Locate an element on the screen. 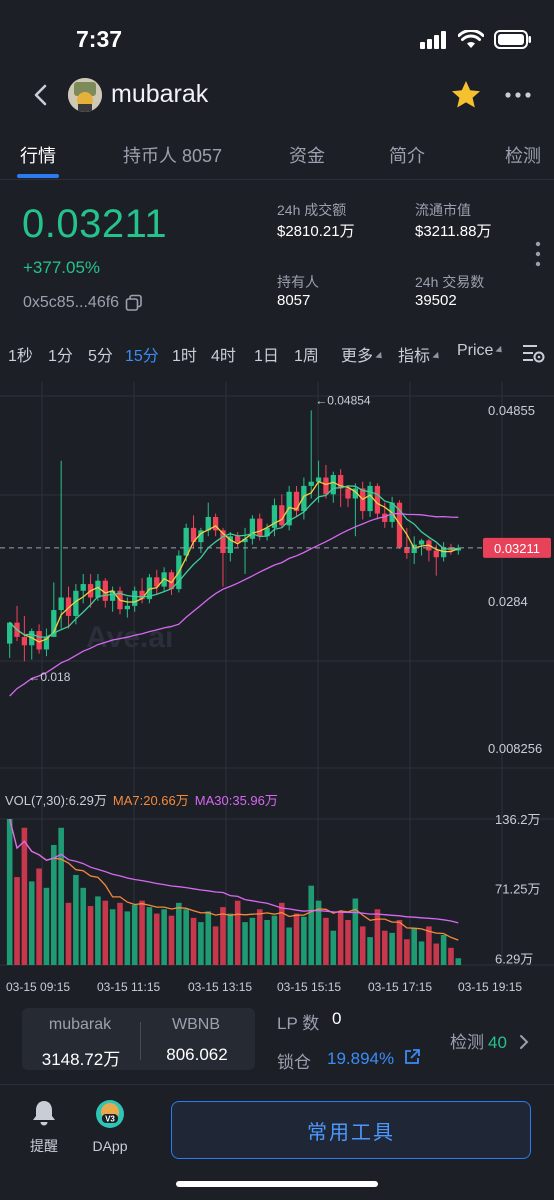  token-name: mubarak is located at coordinates (160, 94).